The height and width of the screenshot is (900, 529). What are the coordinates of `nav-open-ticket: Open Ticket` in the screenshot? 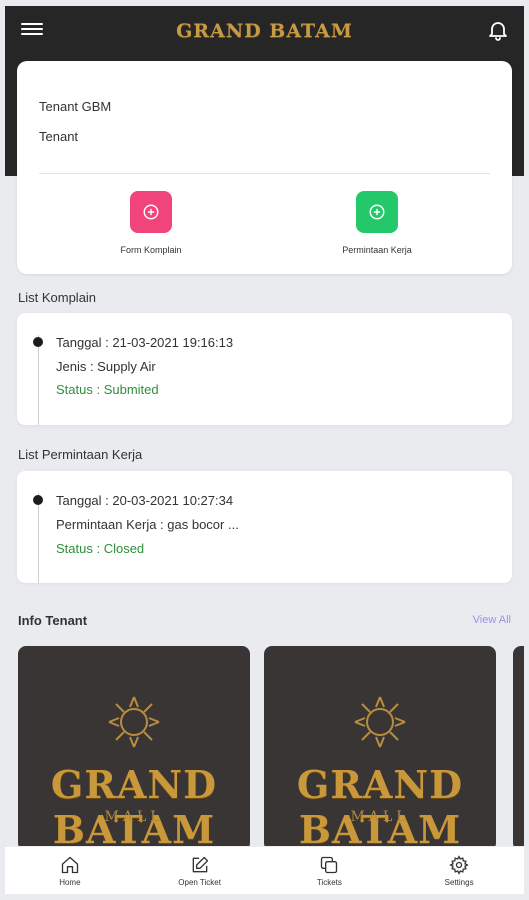 It's located at (200, 871).